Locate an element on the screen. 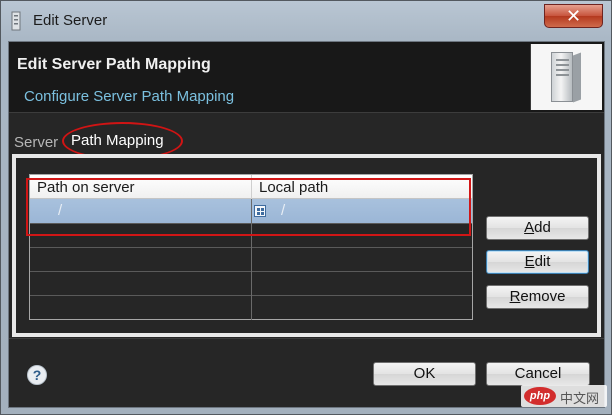 This screenshot has width=612, height=415. ok-button: OK is located at coordinates (424, 374).